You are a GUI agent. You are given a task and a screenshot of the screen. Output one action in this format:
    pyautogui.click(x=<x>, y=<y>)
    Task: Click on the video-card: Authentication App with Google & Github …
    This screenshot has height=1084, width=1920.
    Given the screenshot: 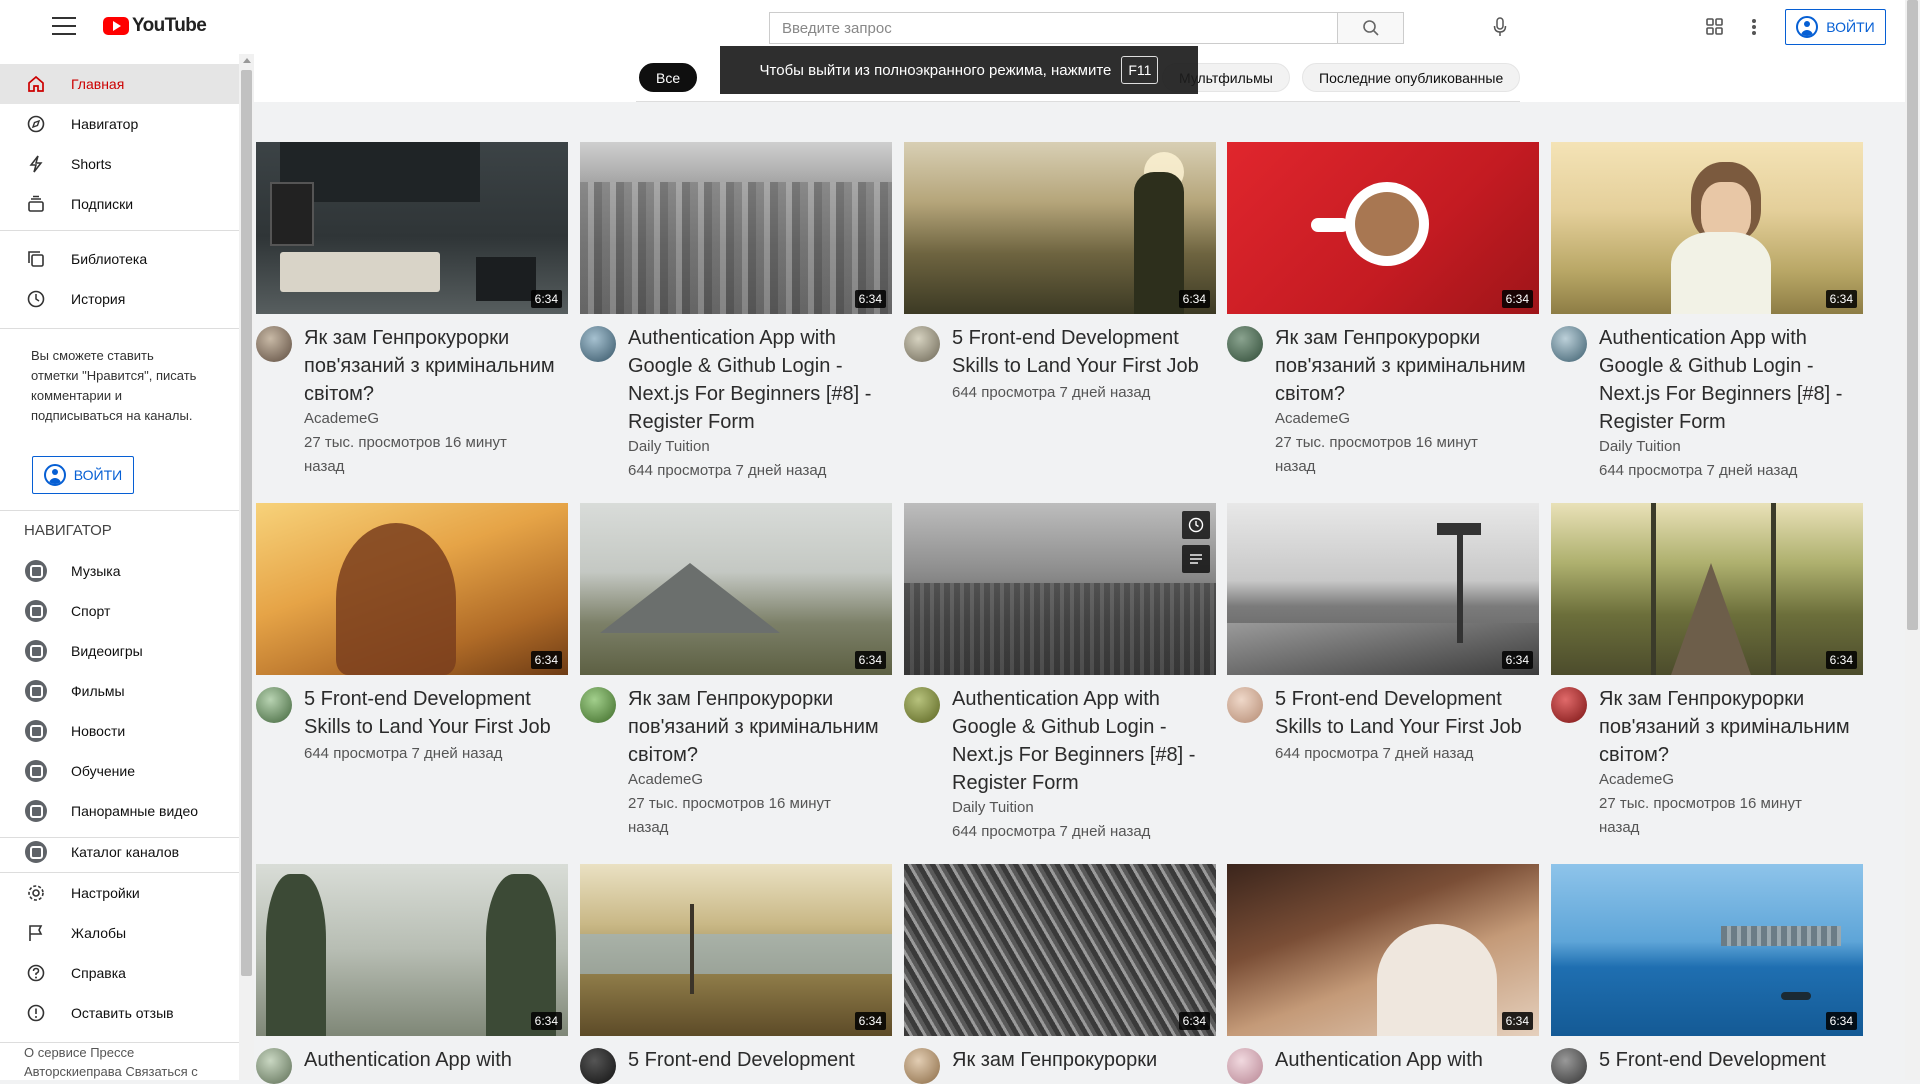 What is the action you would take?
    pyautogui.click(x=1060, y=671)
    